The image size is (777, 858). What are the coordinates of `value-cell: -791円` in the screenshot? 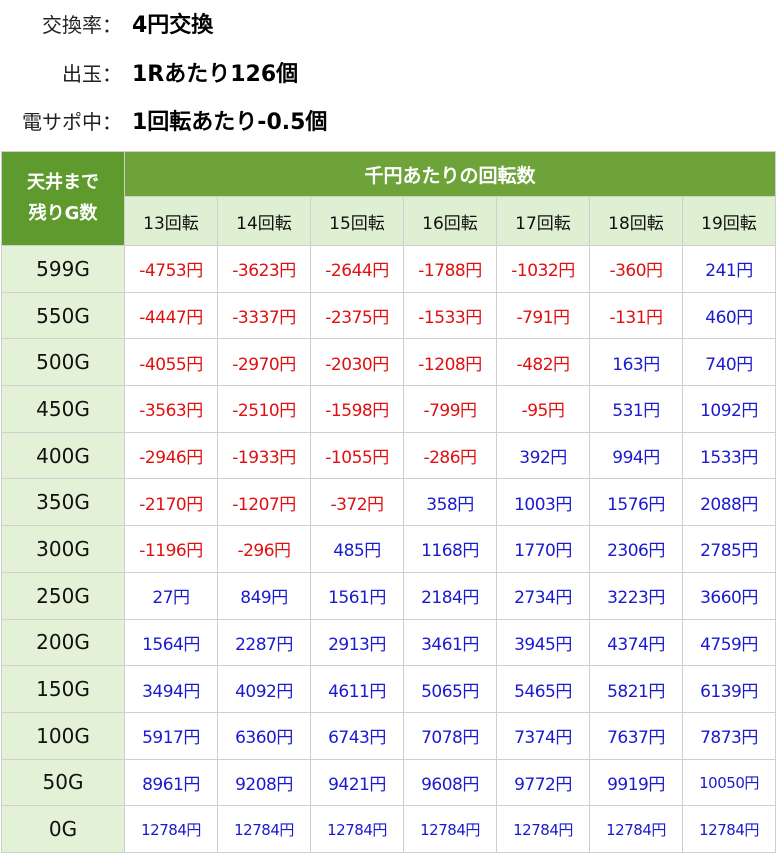 It's located at (543, 315).